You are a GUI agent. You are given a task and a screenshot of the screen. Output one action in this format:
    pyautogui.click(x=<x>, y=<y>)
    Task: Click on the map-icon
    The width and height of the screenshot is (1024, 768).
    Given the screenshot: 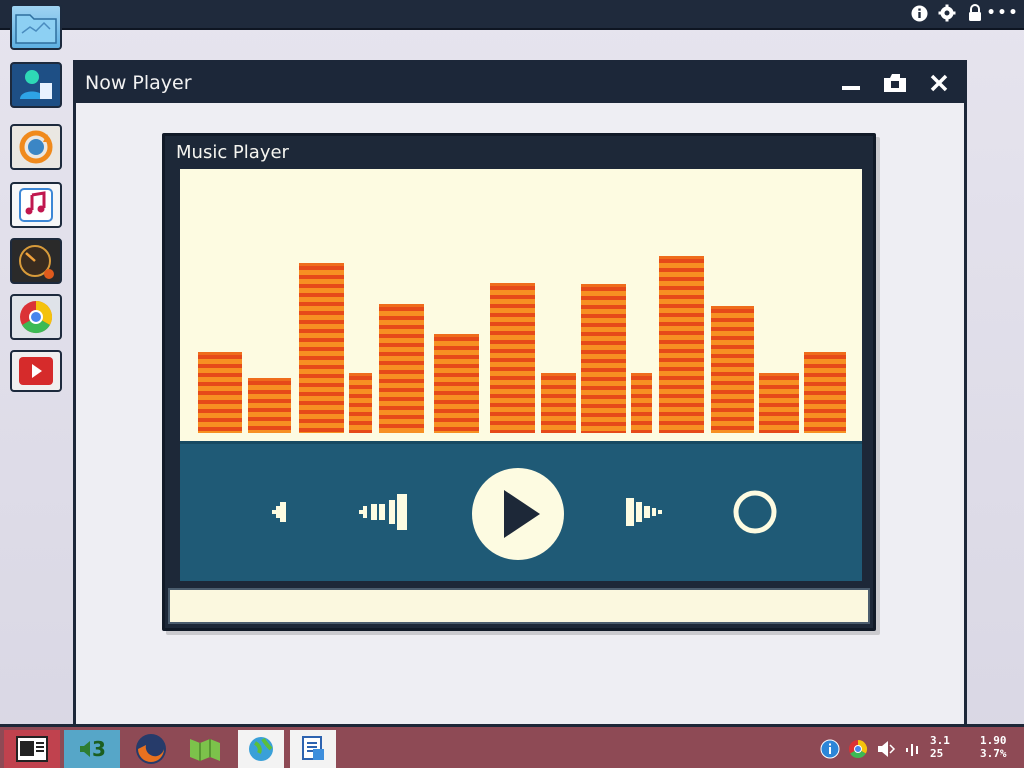 What is the action you would take?
    pyautogui.click(x=205, y=750)
    